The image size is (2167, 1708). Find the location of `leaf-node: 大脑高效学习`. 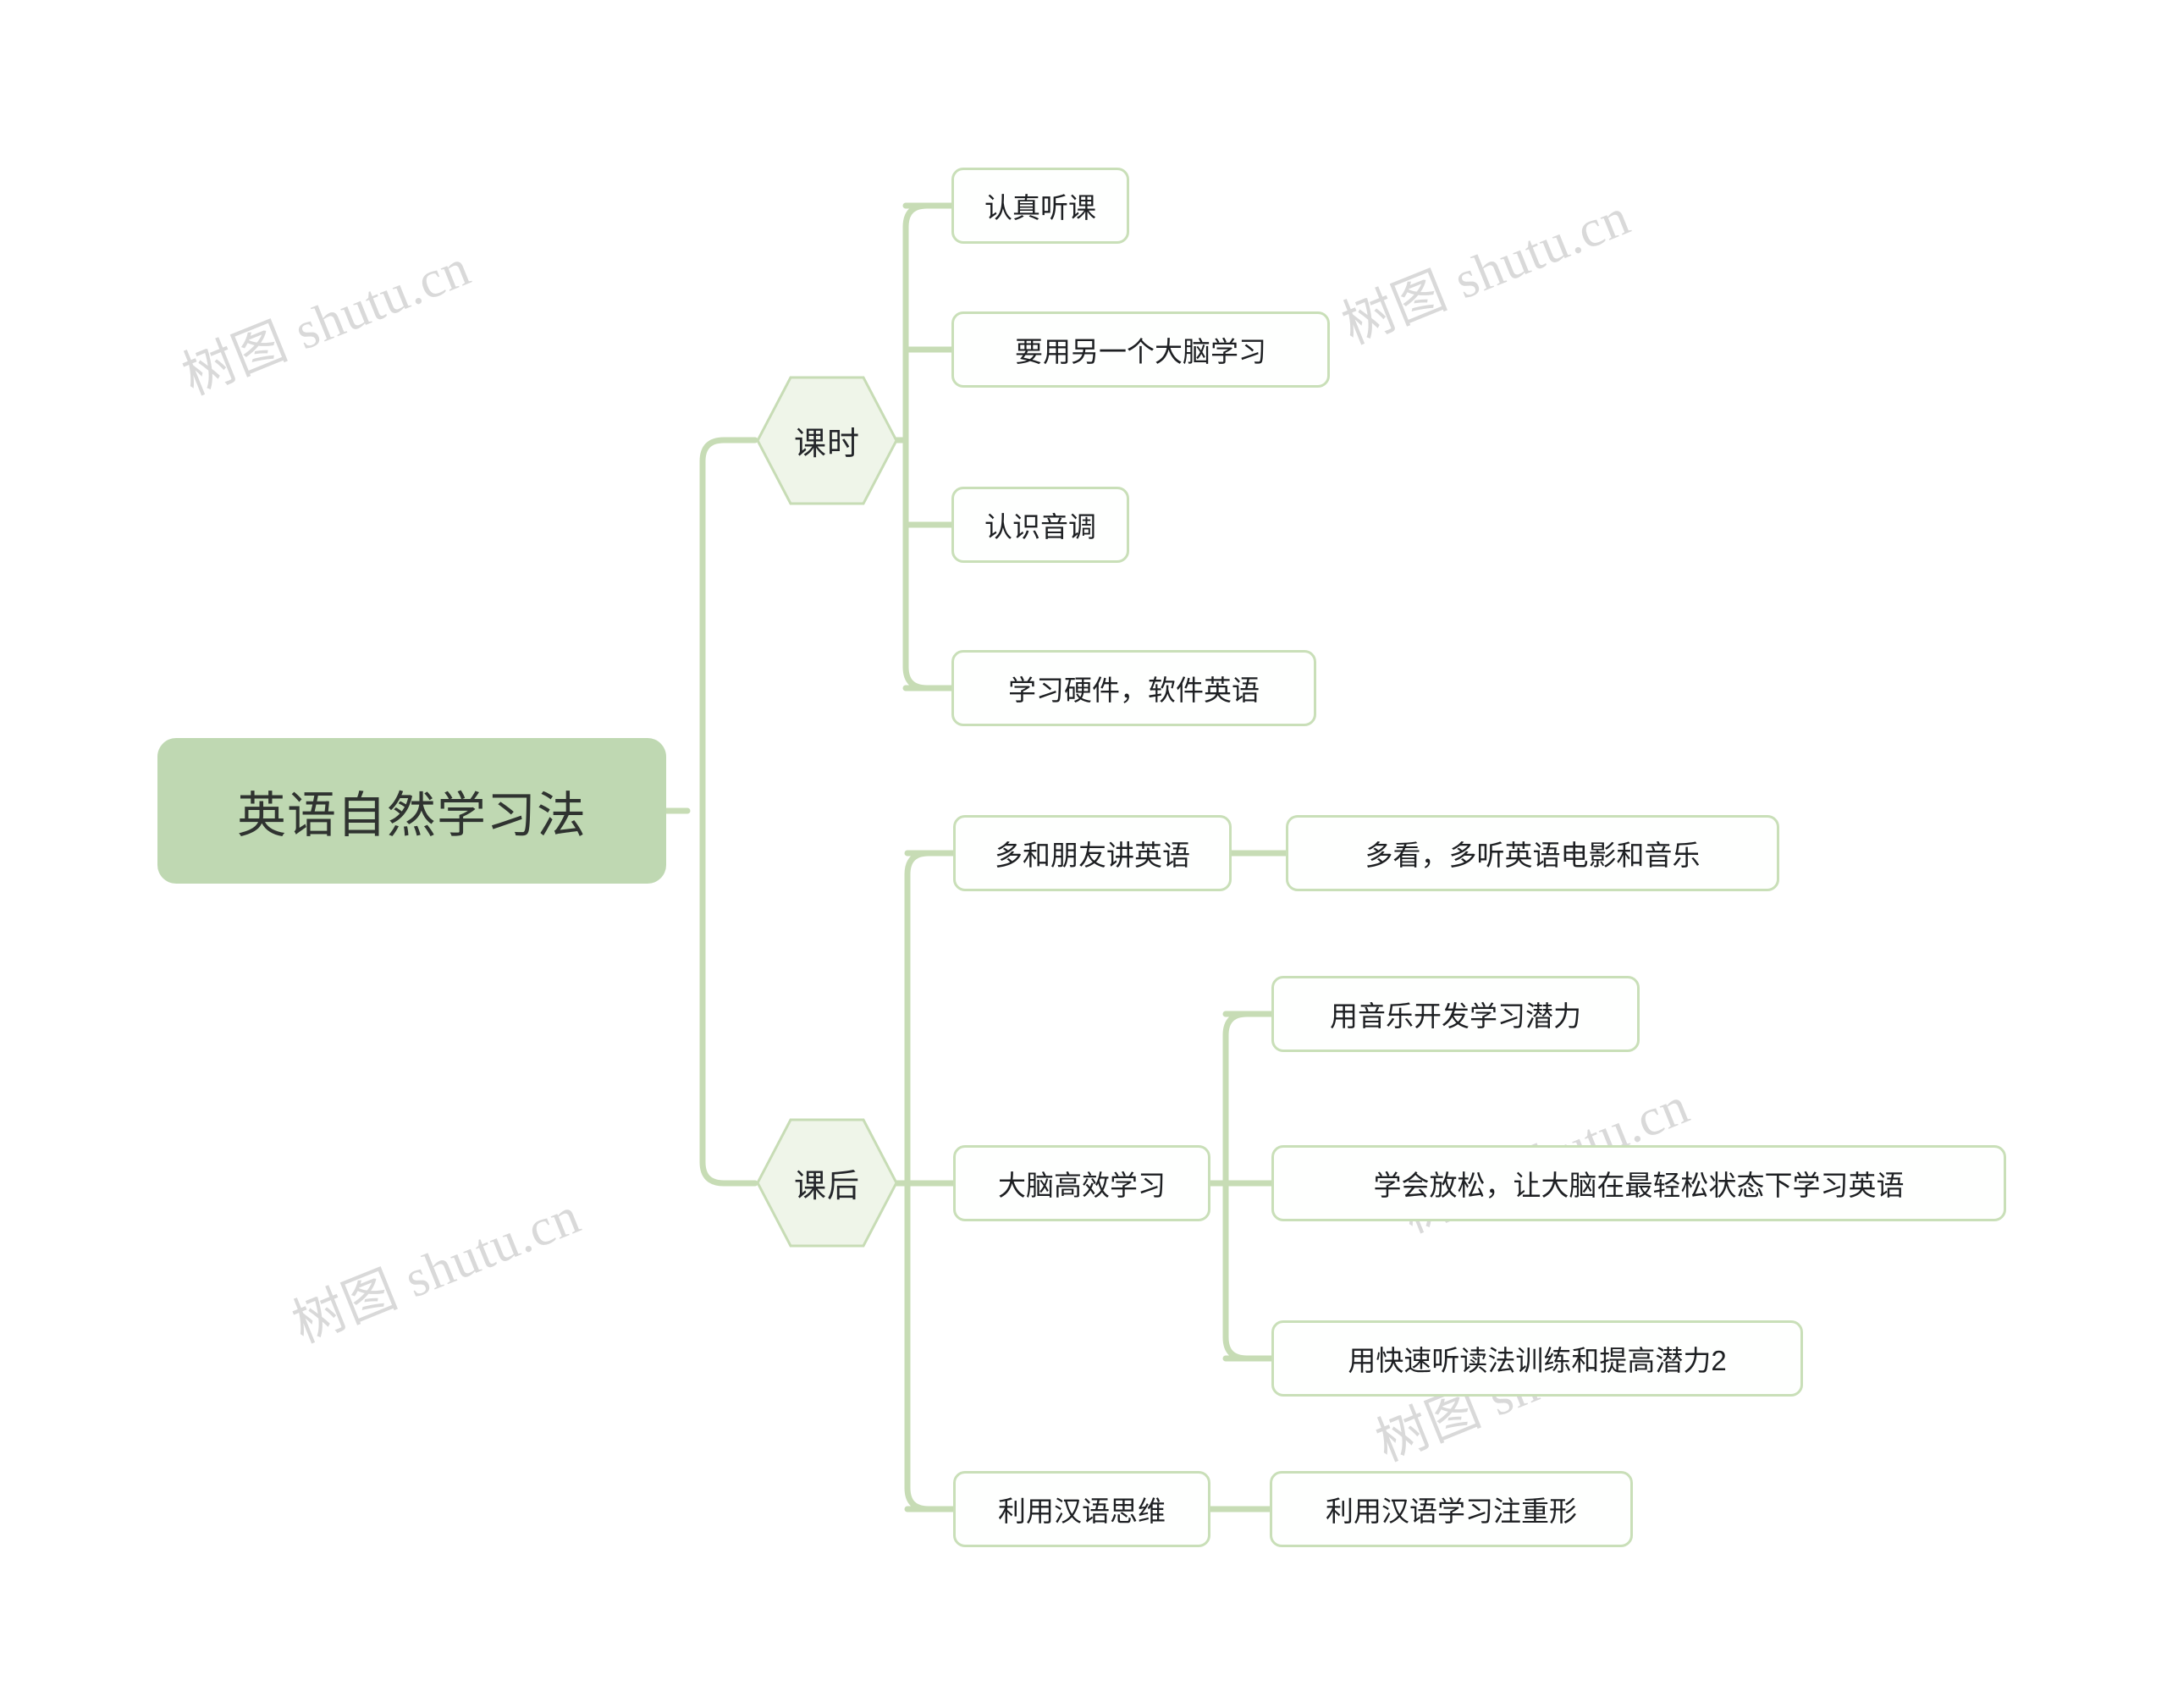

leaf-node: 大脑高效学习 is located at coordinates (1081, 1183).